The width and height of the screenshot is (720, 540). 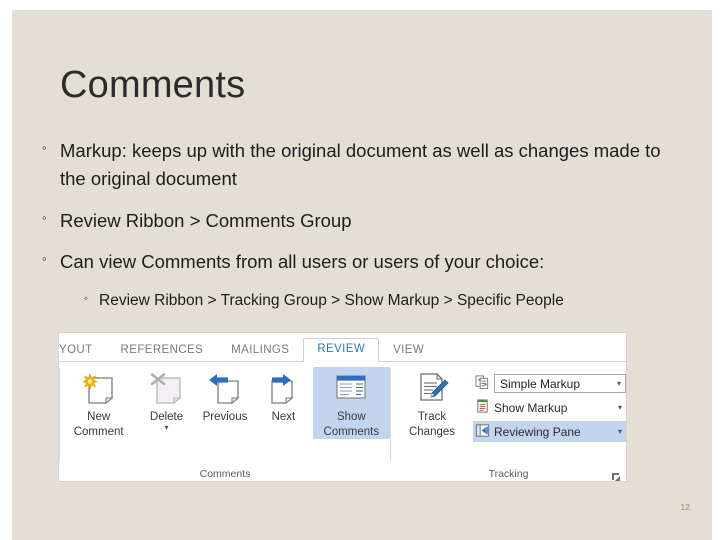 What do you see at coordinates (153, 85) in the screenshot?
I see `page-title: Comments` at bounding box center [153, 85].